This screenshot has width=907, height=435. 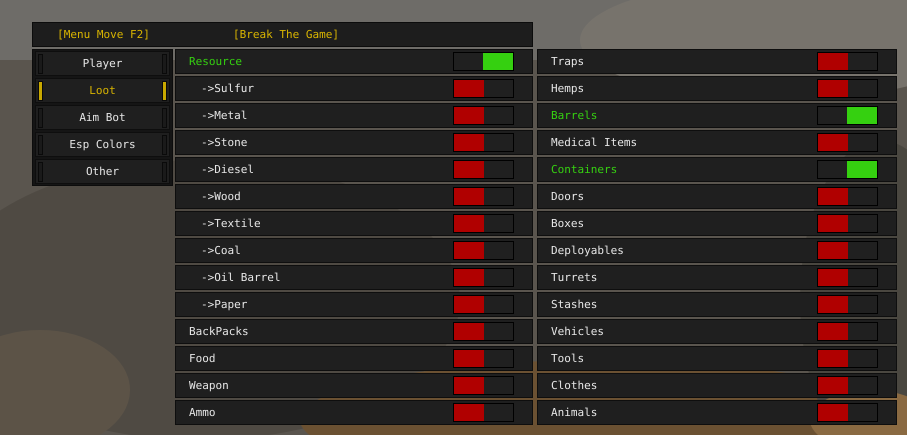 I want to click on sidebar-tab: Player, so click(x=102, y=63).